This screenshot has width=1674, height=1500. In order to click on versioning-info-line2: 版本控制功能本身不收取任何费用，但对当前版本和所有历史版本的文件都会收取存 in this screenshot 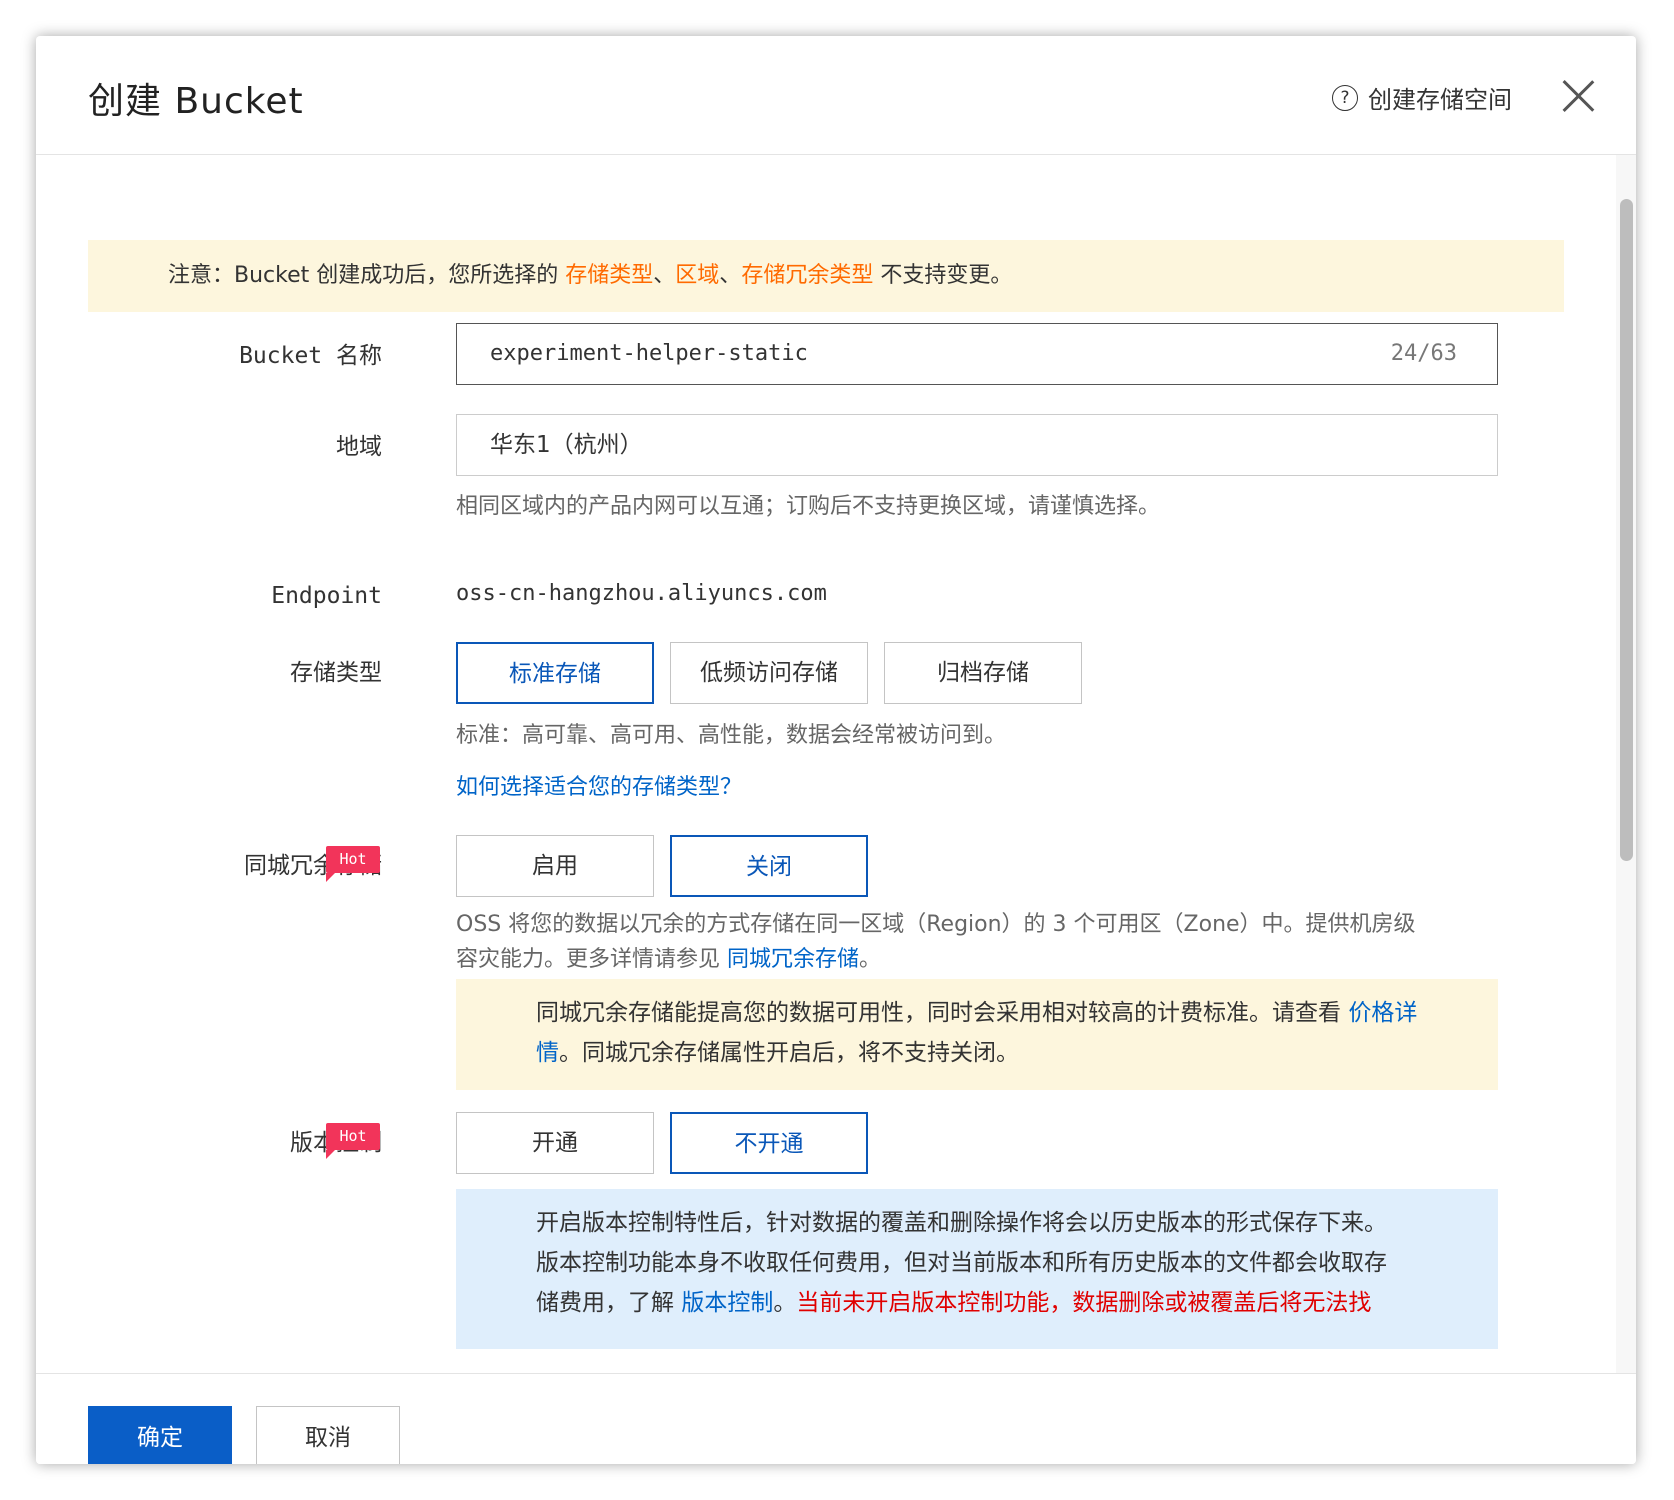, I will do `click(961, 1263)`.